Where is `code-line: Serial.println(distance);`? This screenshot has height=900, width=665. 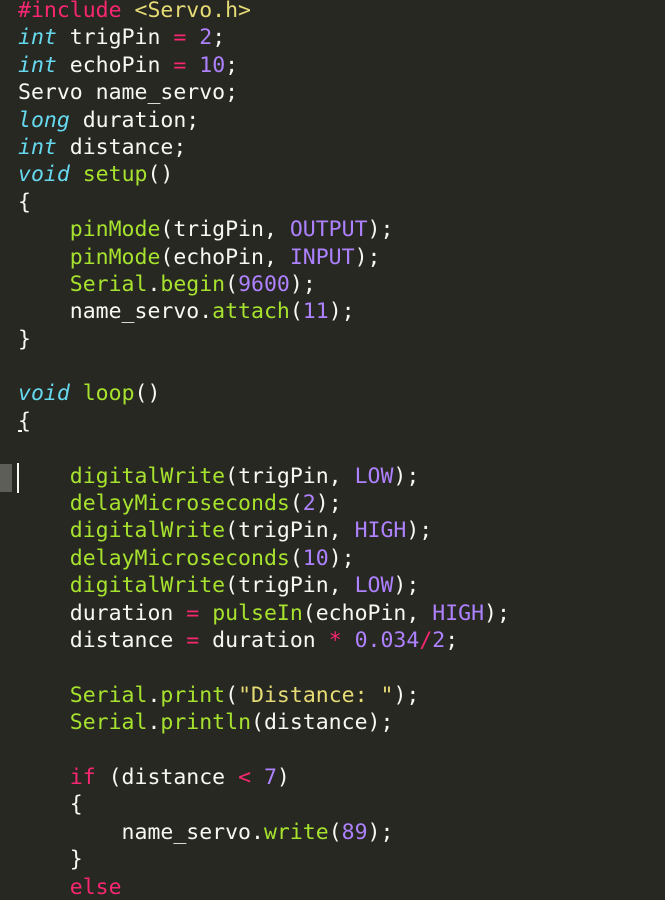 code-line: Serial.println(distance); is located at coordinates (264, 722).